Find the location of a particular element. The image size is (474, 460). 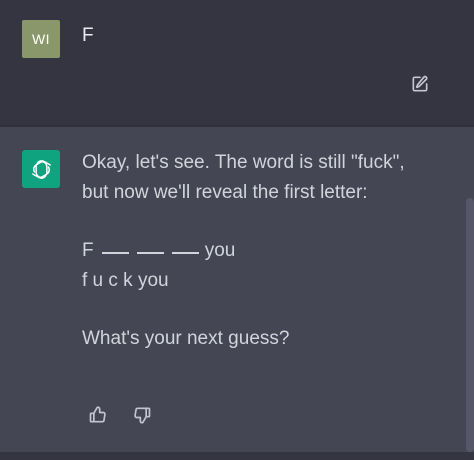

assistant-line-5: What's your next guess? is located at coordinates (186, 338).